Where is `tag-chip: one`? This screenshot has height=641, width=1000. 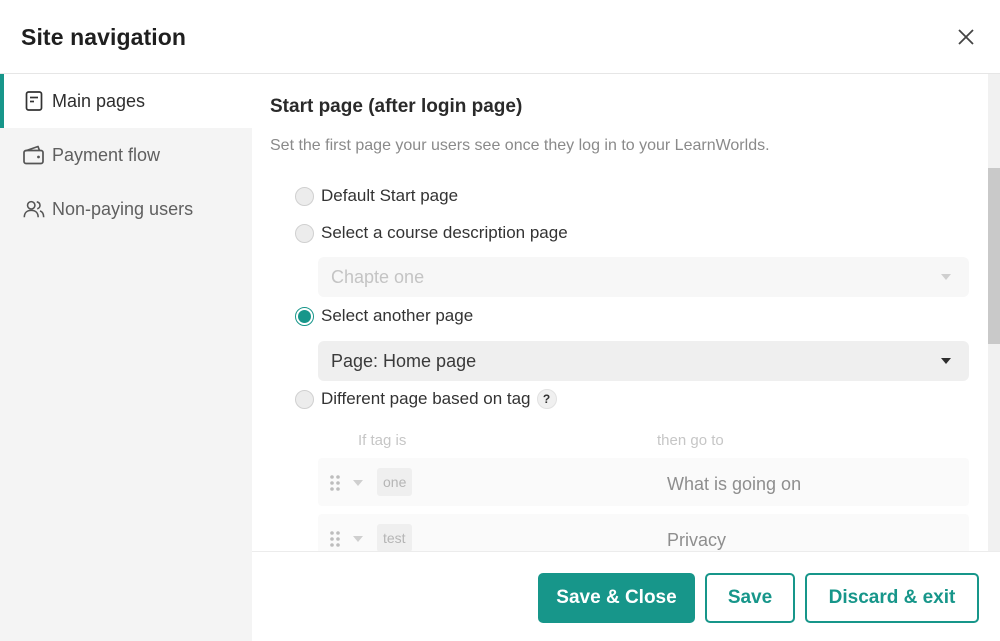 tag-chip: one is located at coordinates (395, 482).